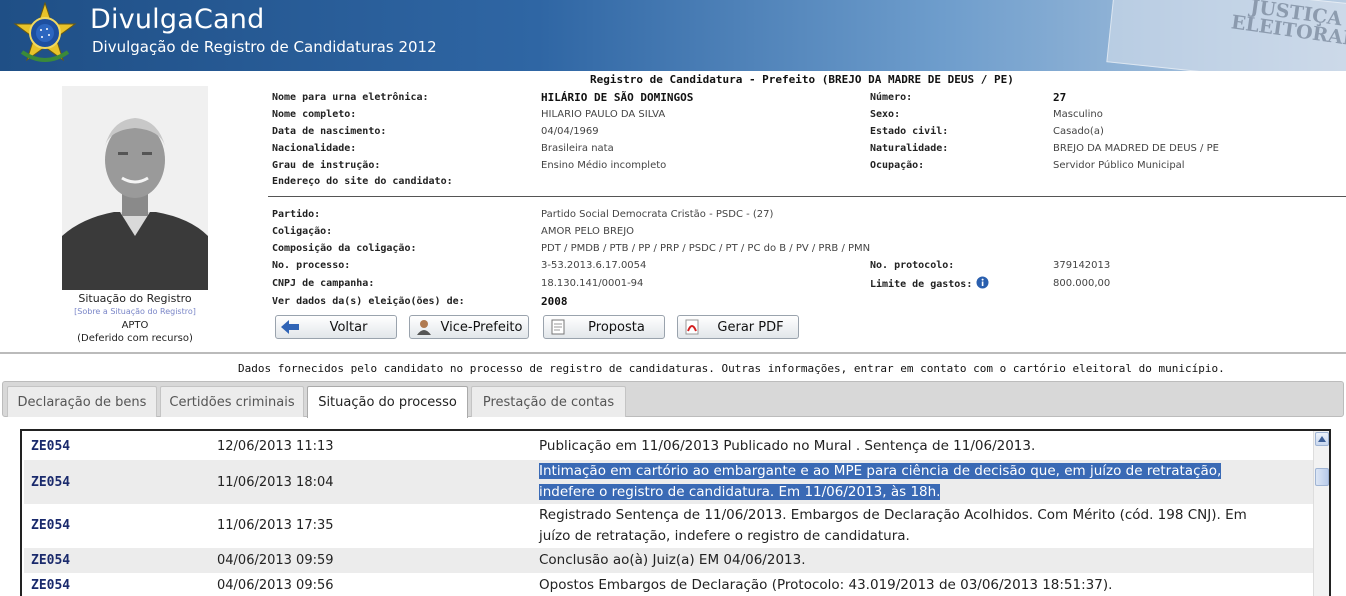  I want to click on candidate-photo, so click(135, 188).